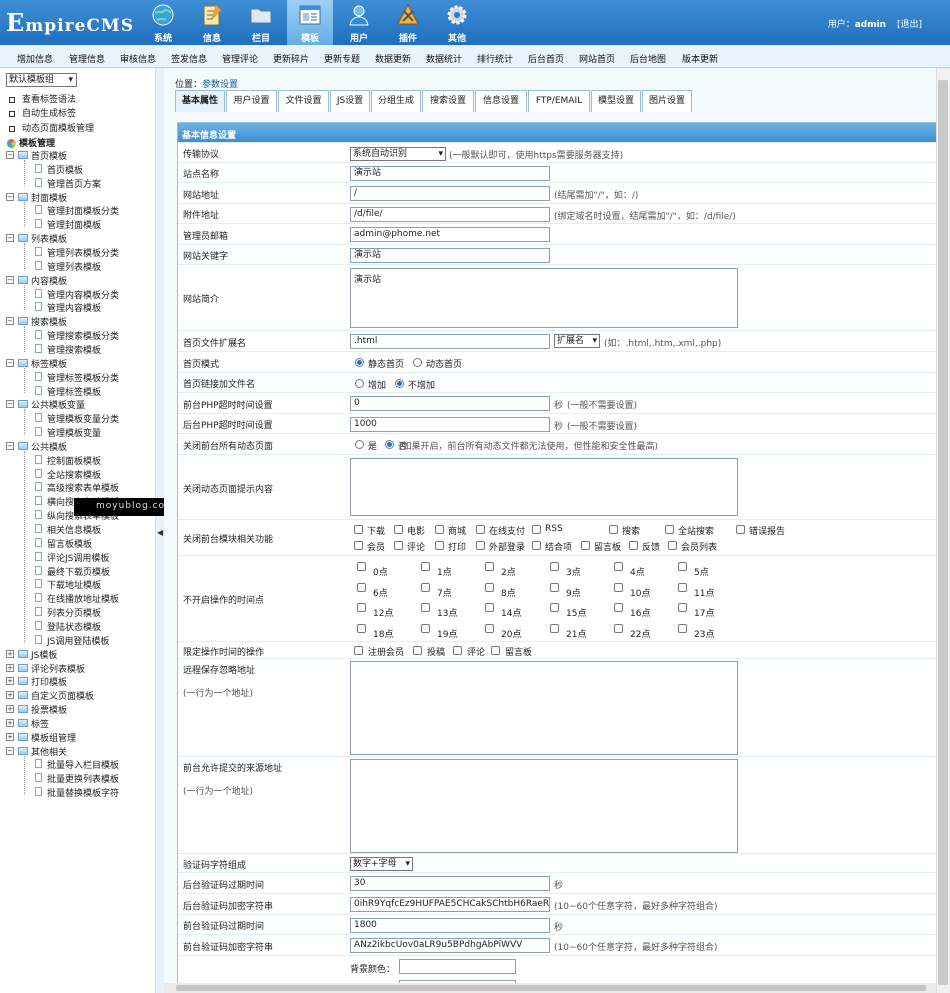 The width and height of the screenshot is (950, 993). What do you see at coordinates (95, 543) in the screenshot?
I see `tree-leaf: 留言板模板` at bounding box center [95, 543].